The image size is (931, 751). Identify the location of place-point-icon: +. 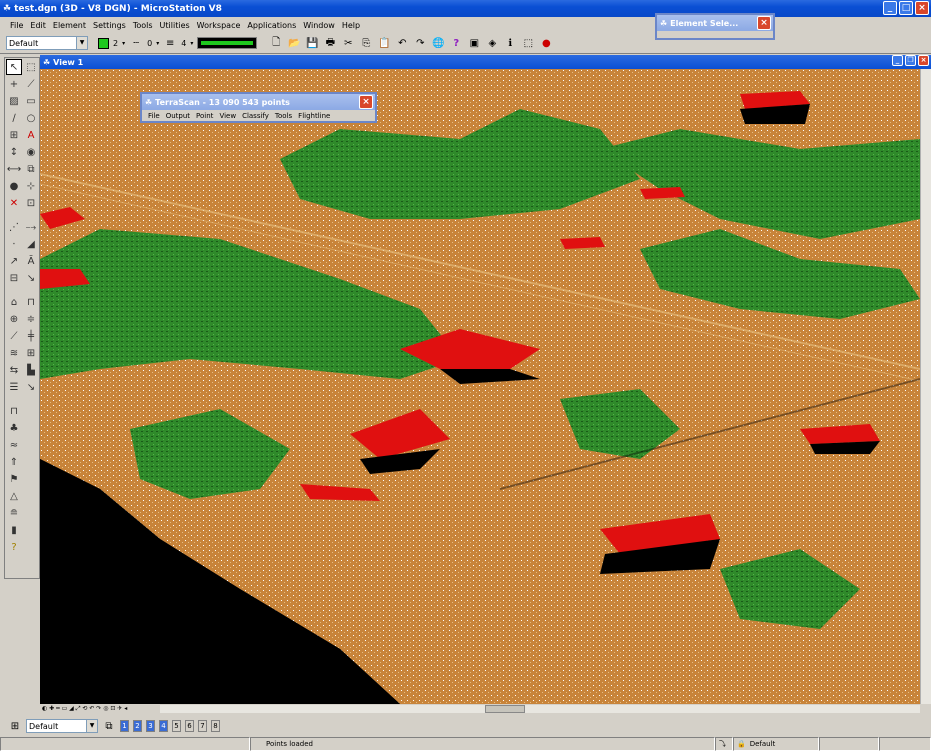
(14, 84).